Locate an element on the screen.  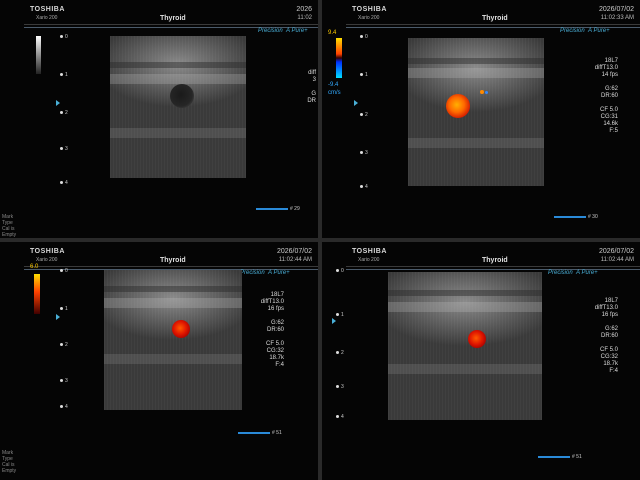
time-label: 11:02 is located at coordinates (304, 18).